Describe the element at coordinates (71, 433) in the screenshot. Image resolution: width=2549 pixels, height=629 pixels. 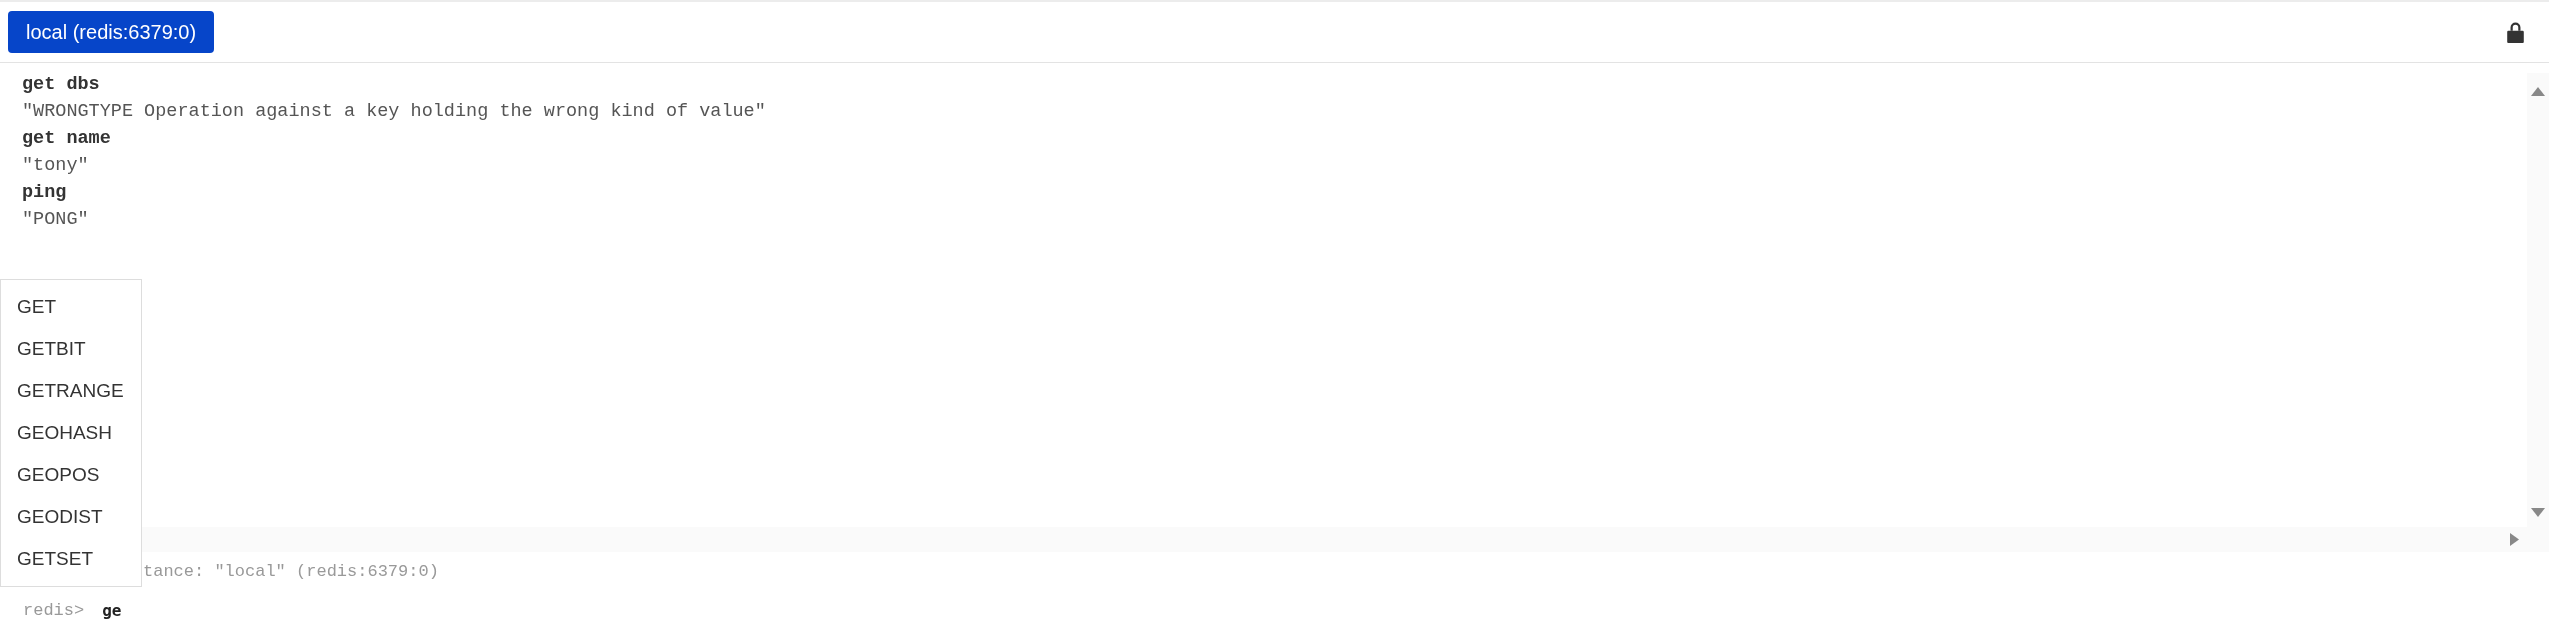
I see `autocomplete-item: GEOHASH` at that location.